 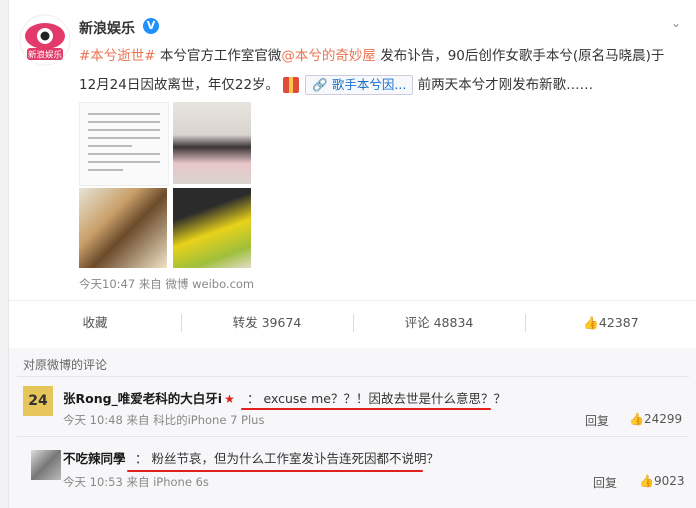 I want to click on repost-button: 转发 39674, so click(x=267, y=323).